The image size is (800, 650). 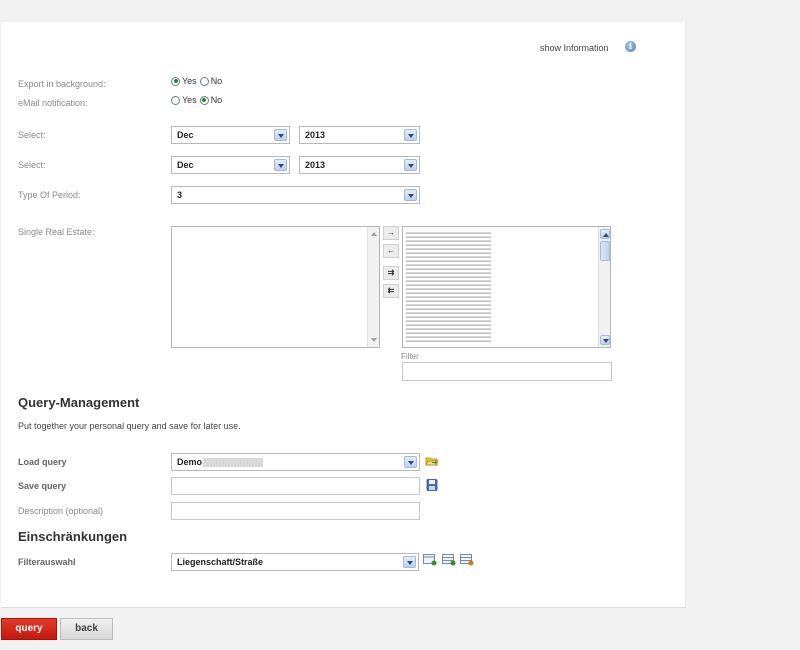 I want to click on show-information-link: show Information, so click(x=574, y=48).